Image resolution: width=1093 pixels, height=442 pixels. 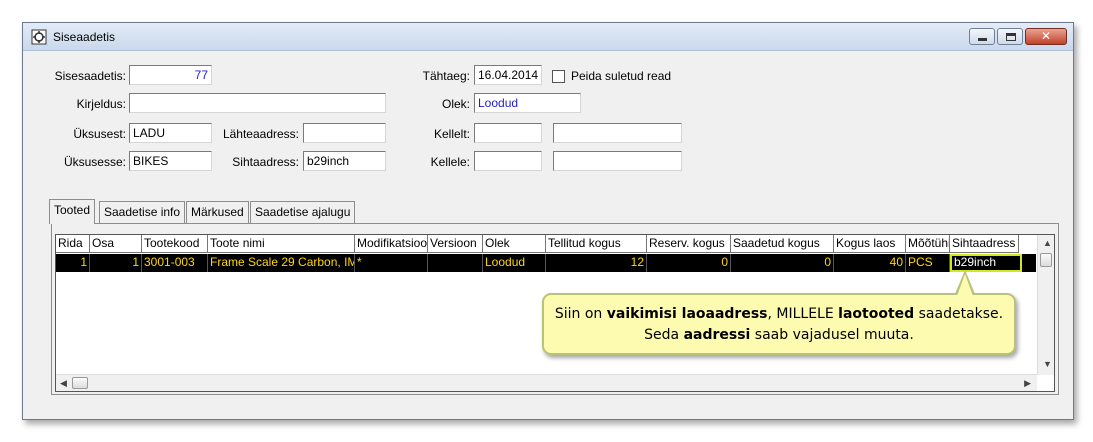 I want to click on cell-reserv-kogus: 0, so click(x=689, y=263).